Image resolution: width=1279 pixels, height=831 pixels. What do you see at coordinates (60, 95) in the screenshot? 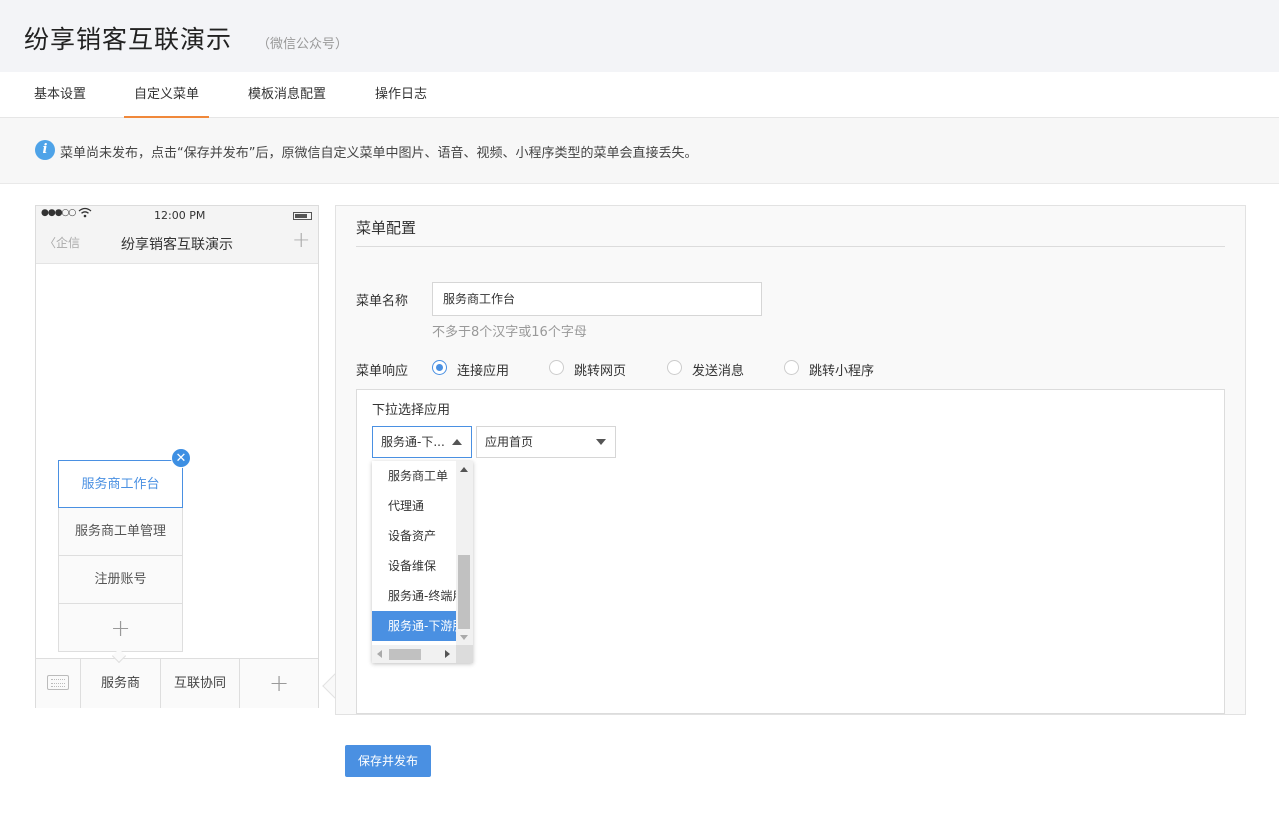
I see `tab-basic-settings: 基本设置` at bounding box center [60, 95].